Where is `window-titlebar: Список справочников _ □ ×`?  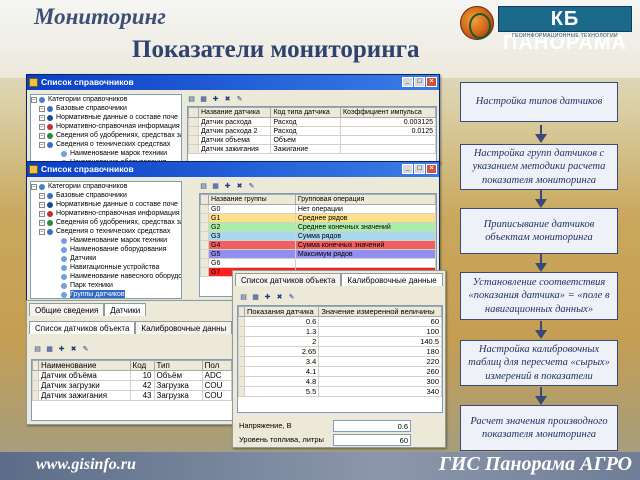
window-titlebar: Список справочников _ □ × is located at coordinates (233, 169).